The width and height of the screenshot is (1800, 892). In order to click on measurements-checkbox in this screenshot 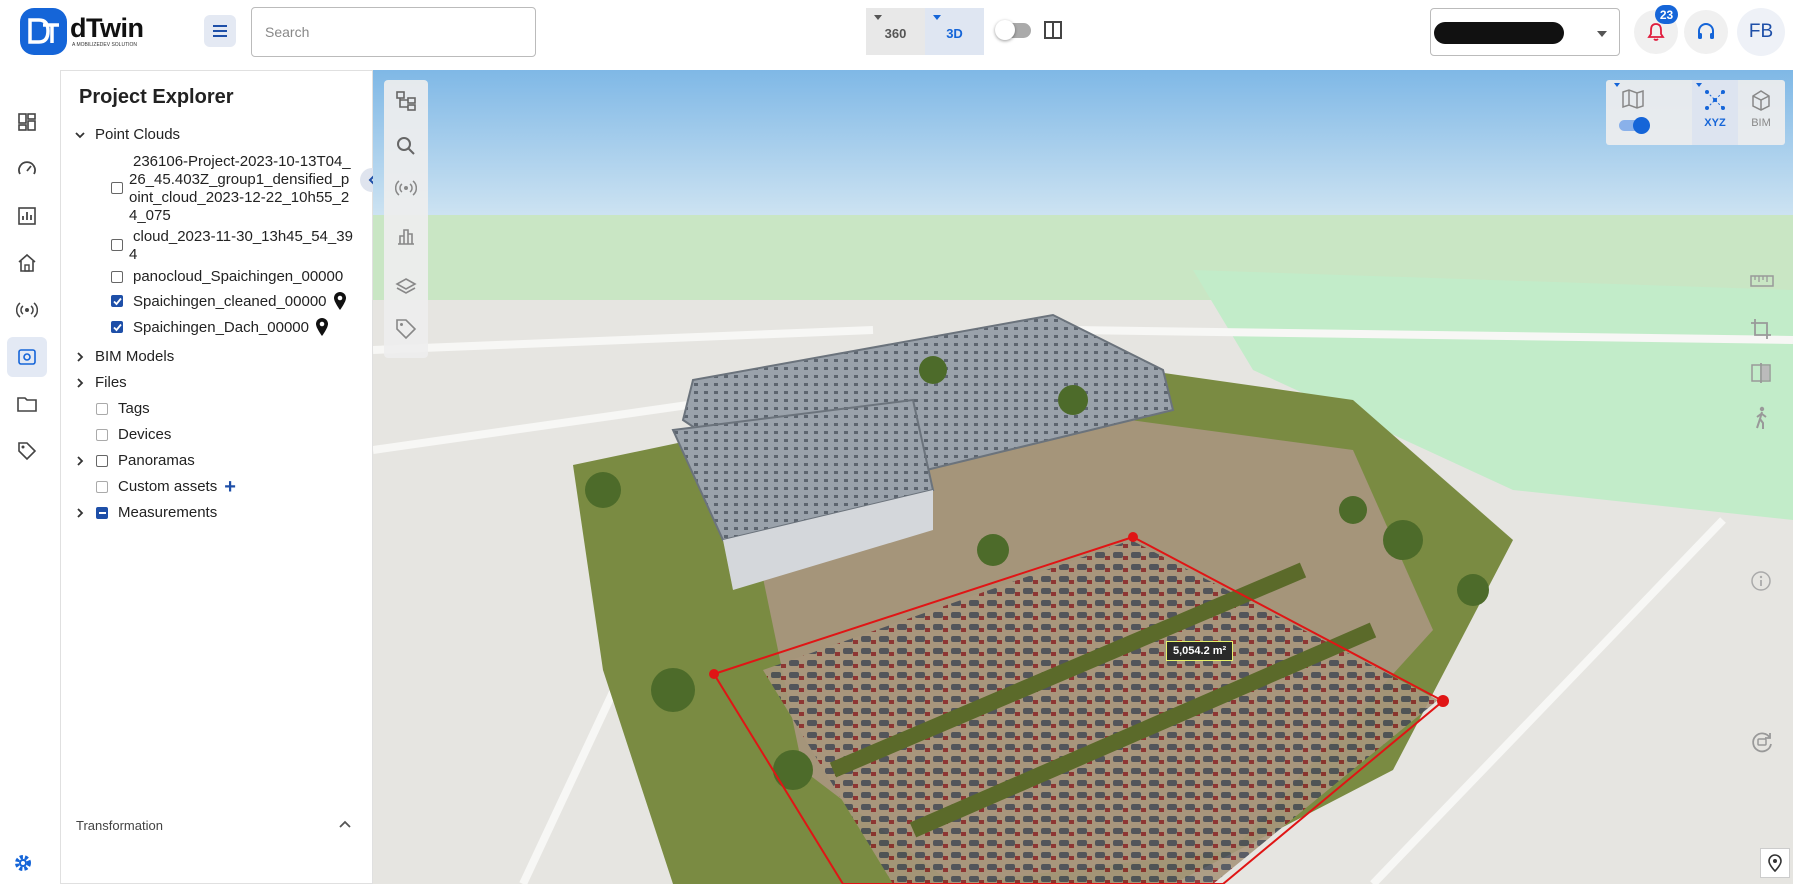, I will do `click(102, 512)`.